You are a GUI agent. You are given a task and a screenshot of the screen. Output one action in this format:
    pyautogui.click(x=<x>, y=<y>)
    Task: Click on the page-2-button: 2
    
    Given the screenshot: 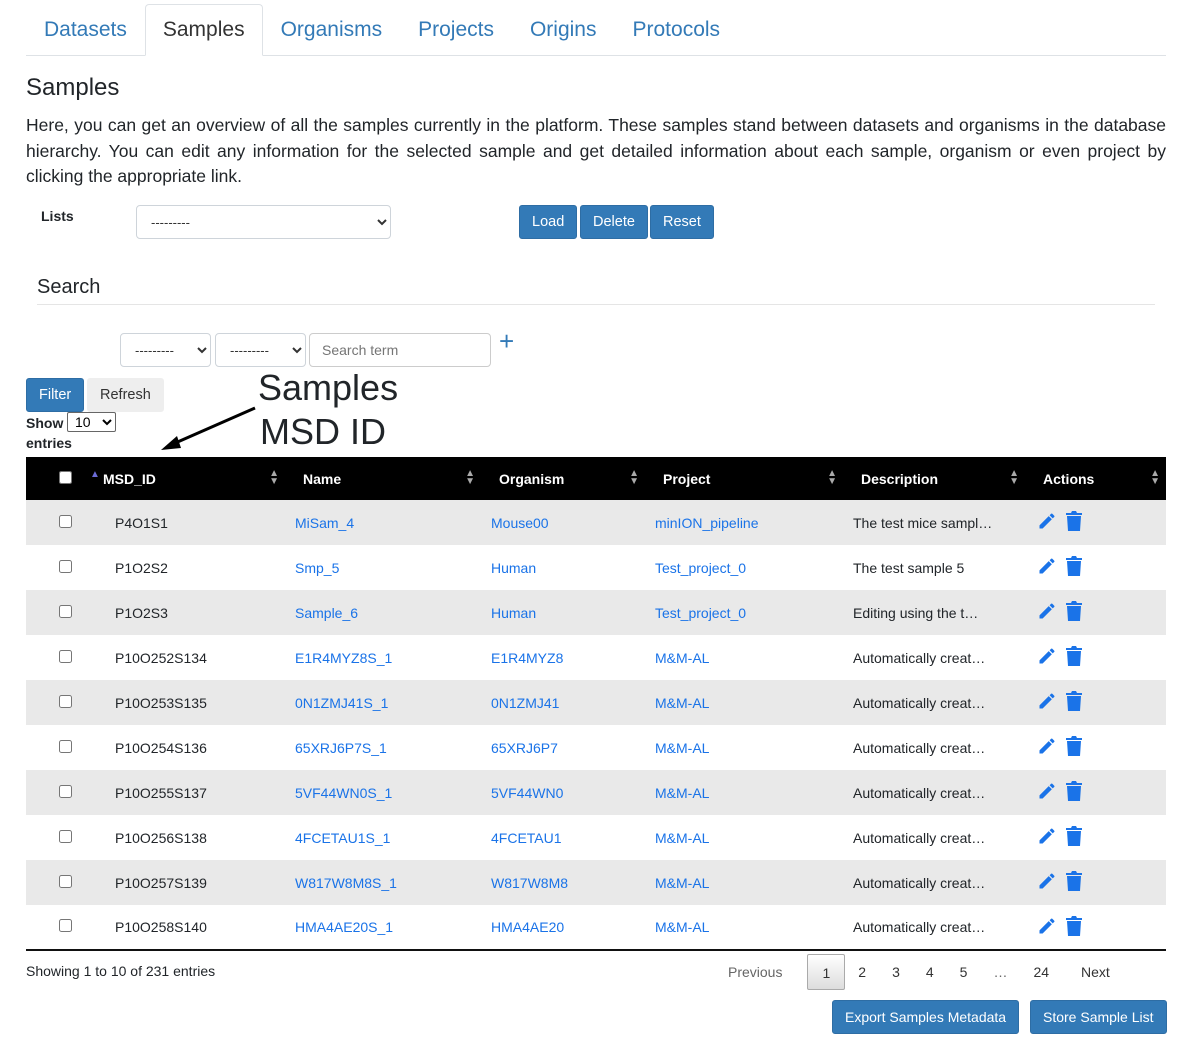 What is the action you would take?
    pyautogui.click(x=862, y=972)
    